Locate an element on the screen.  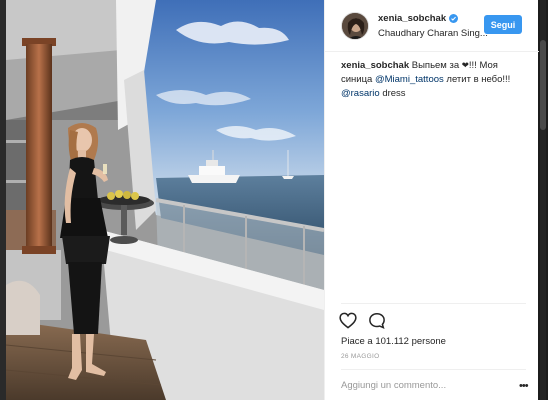
caption-text-1: Выпьем за is located at coordinates (435, 65).